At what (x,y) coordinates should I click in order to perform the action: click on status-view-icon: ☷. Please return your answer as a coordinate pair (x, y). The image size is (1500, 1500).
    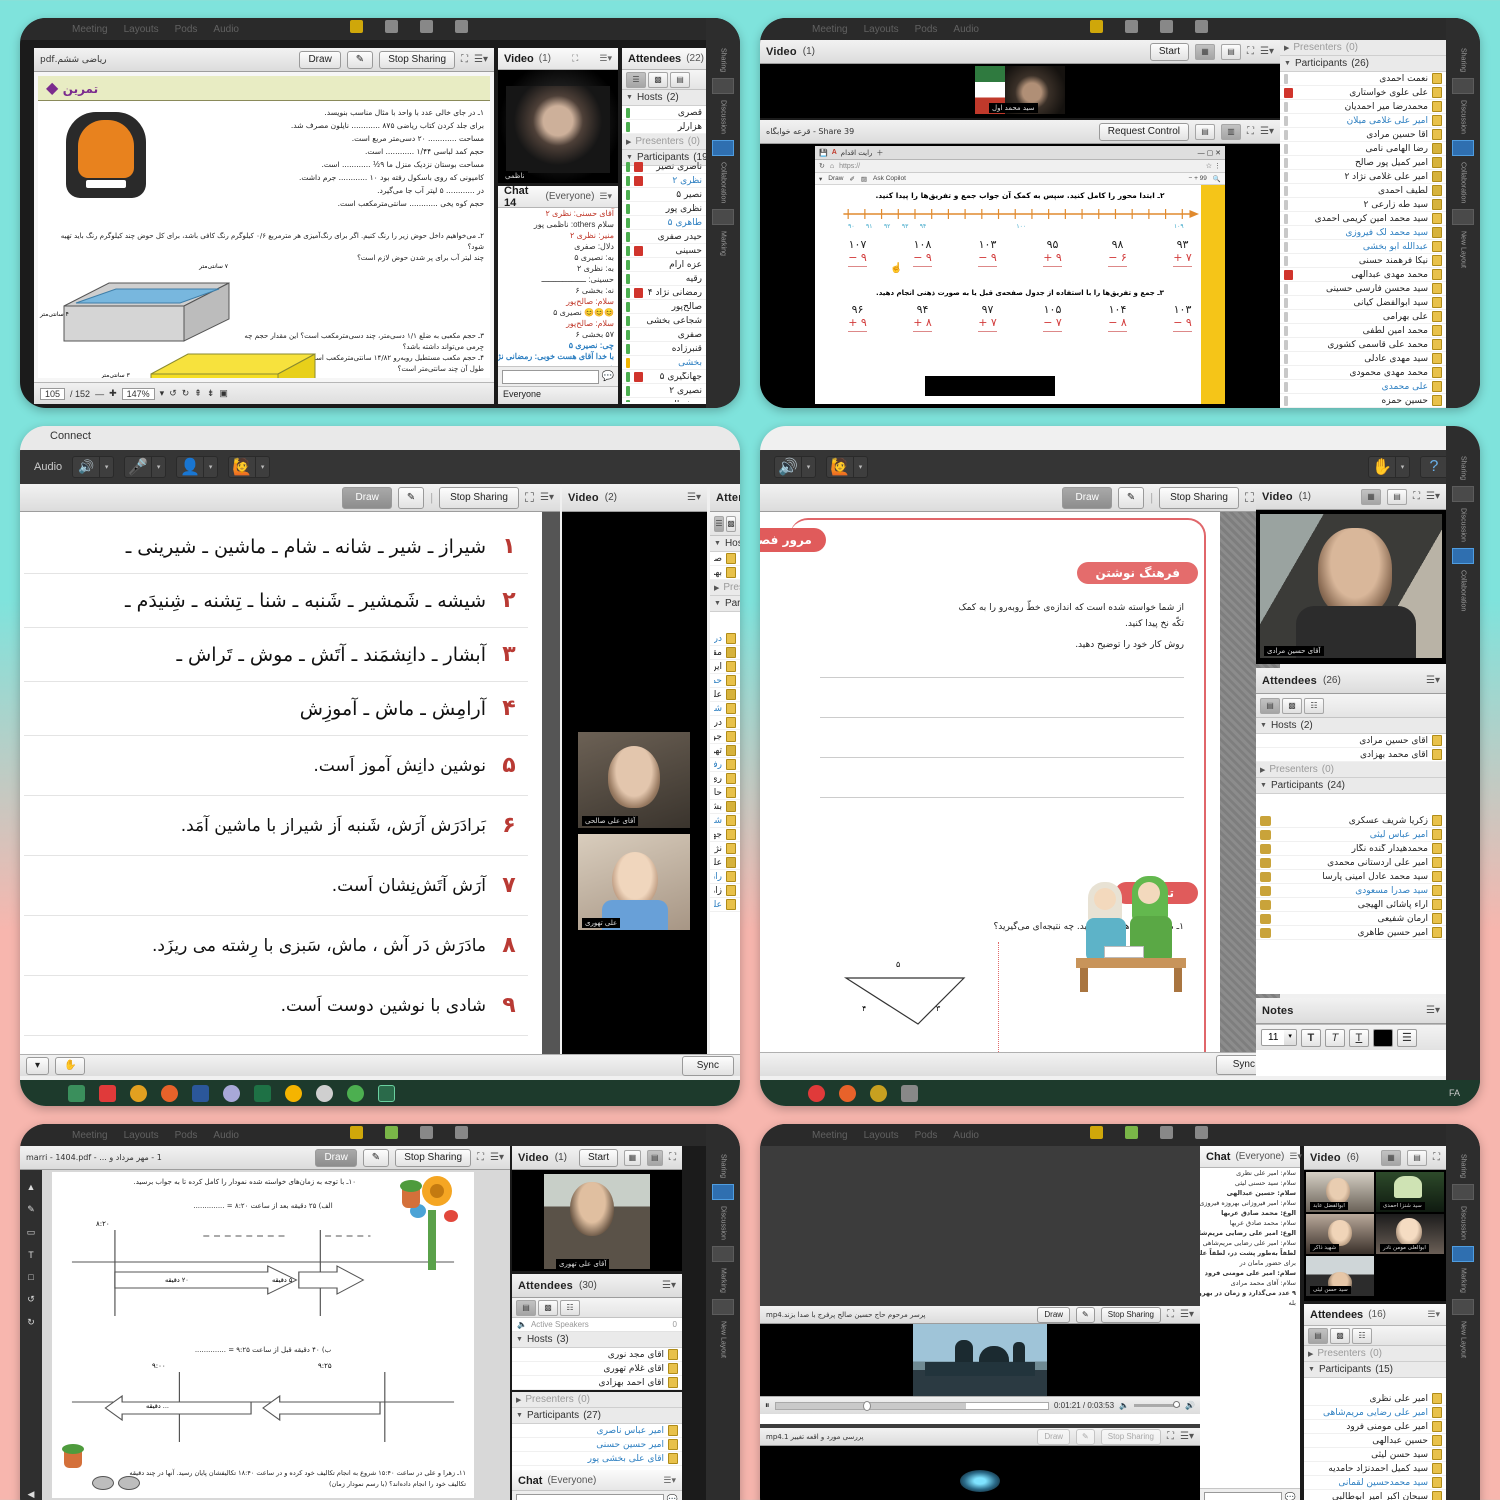
    Looking at the image, I should click on (1314, 705).